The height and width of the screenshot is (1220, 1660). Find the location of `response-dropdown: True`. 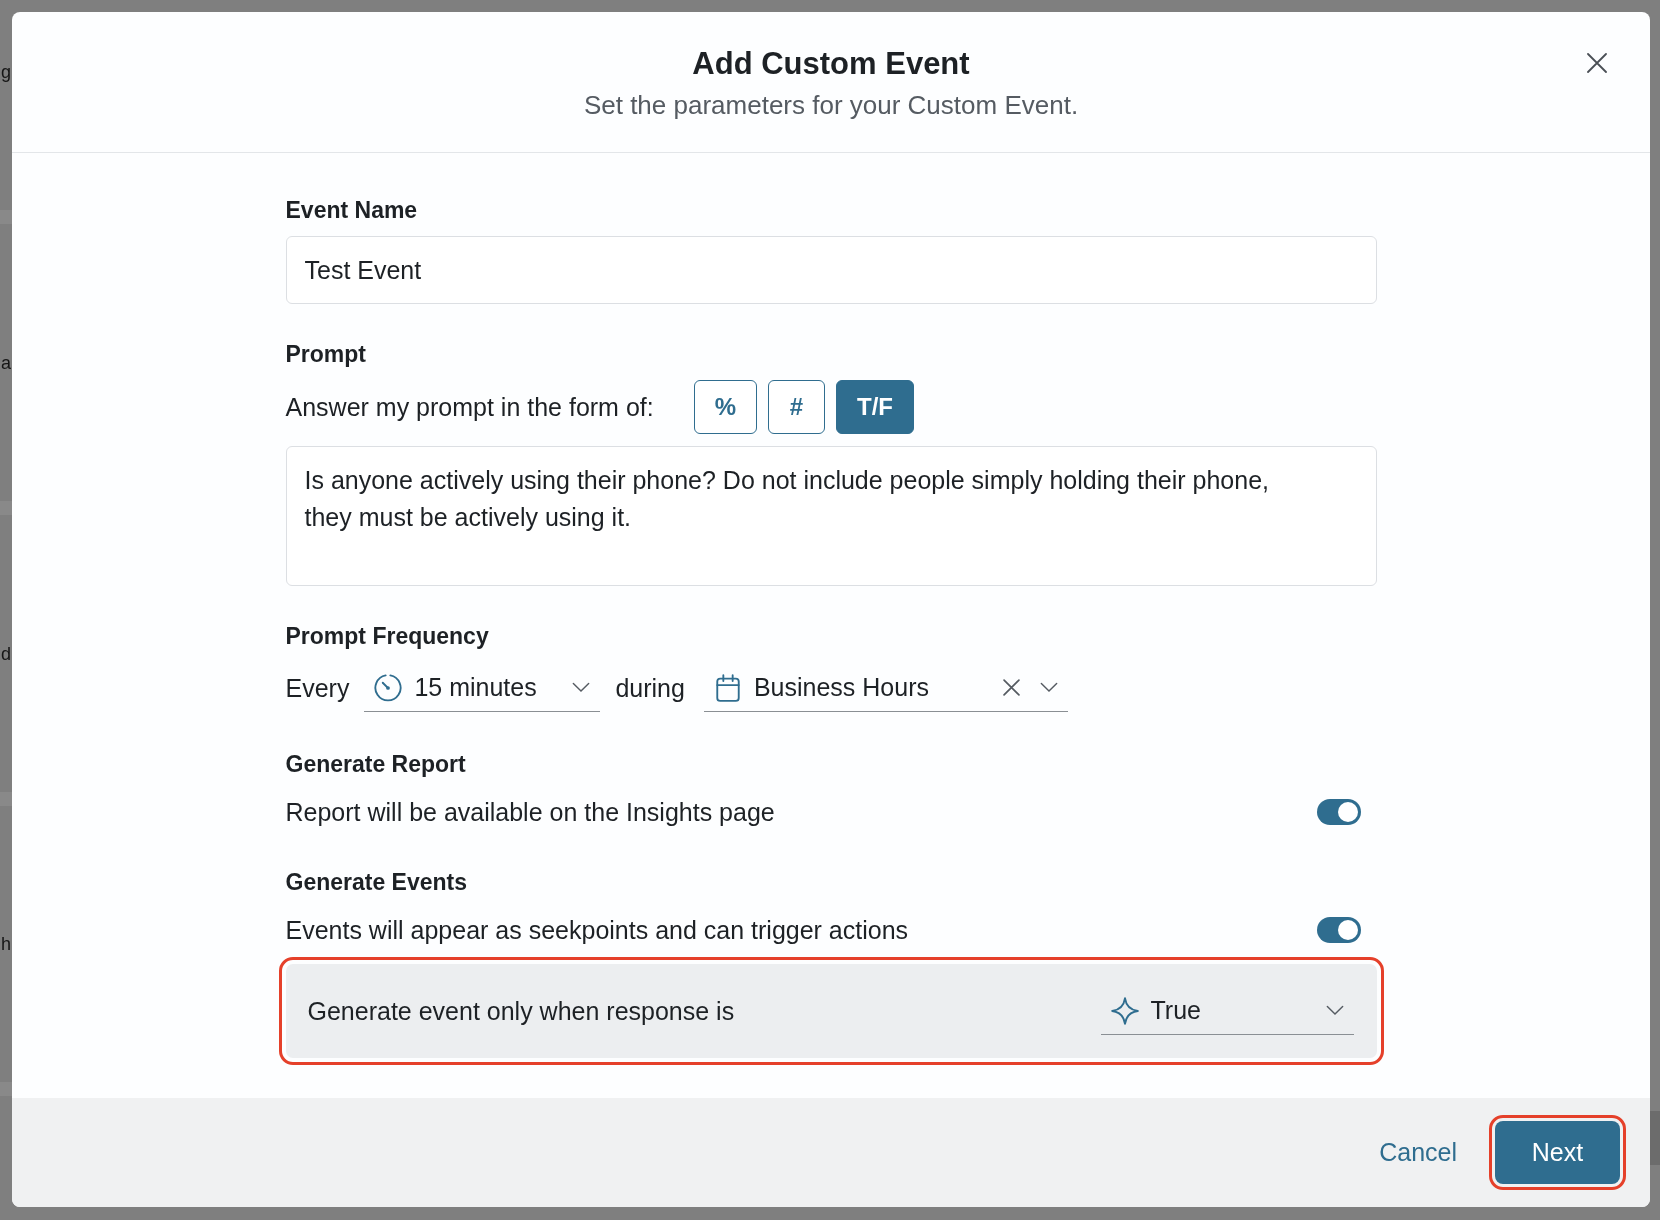

response-dropdown: True is located at coordinates (1227, 1011).